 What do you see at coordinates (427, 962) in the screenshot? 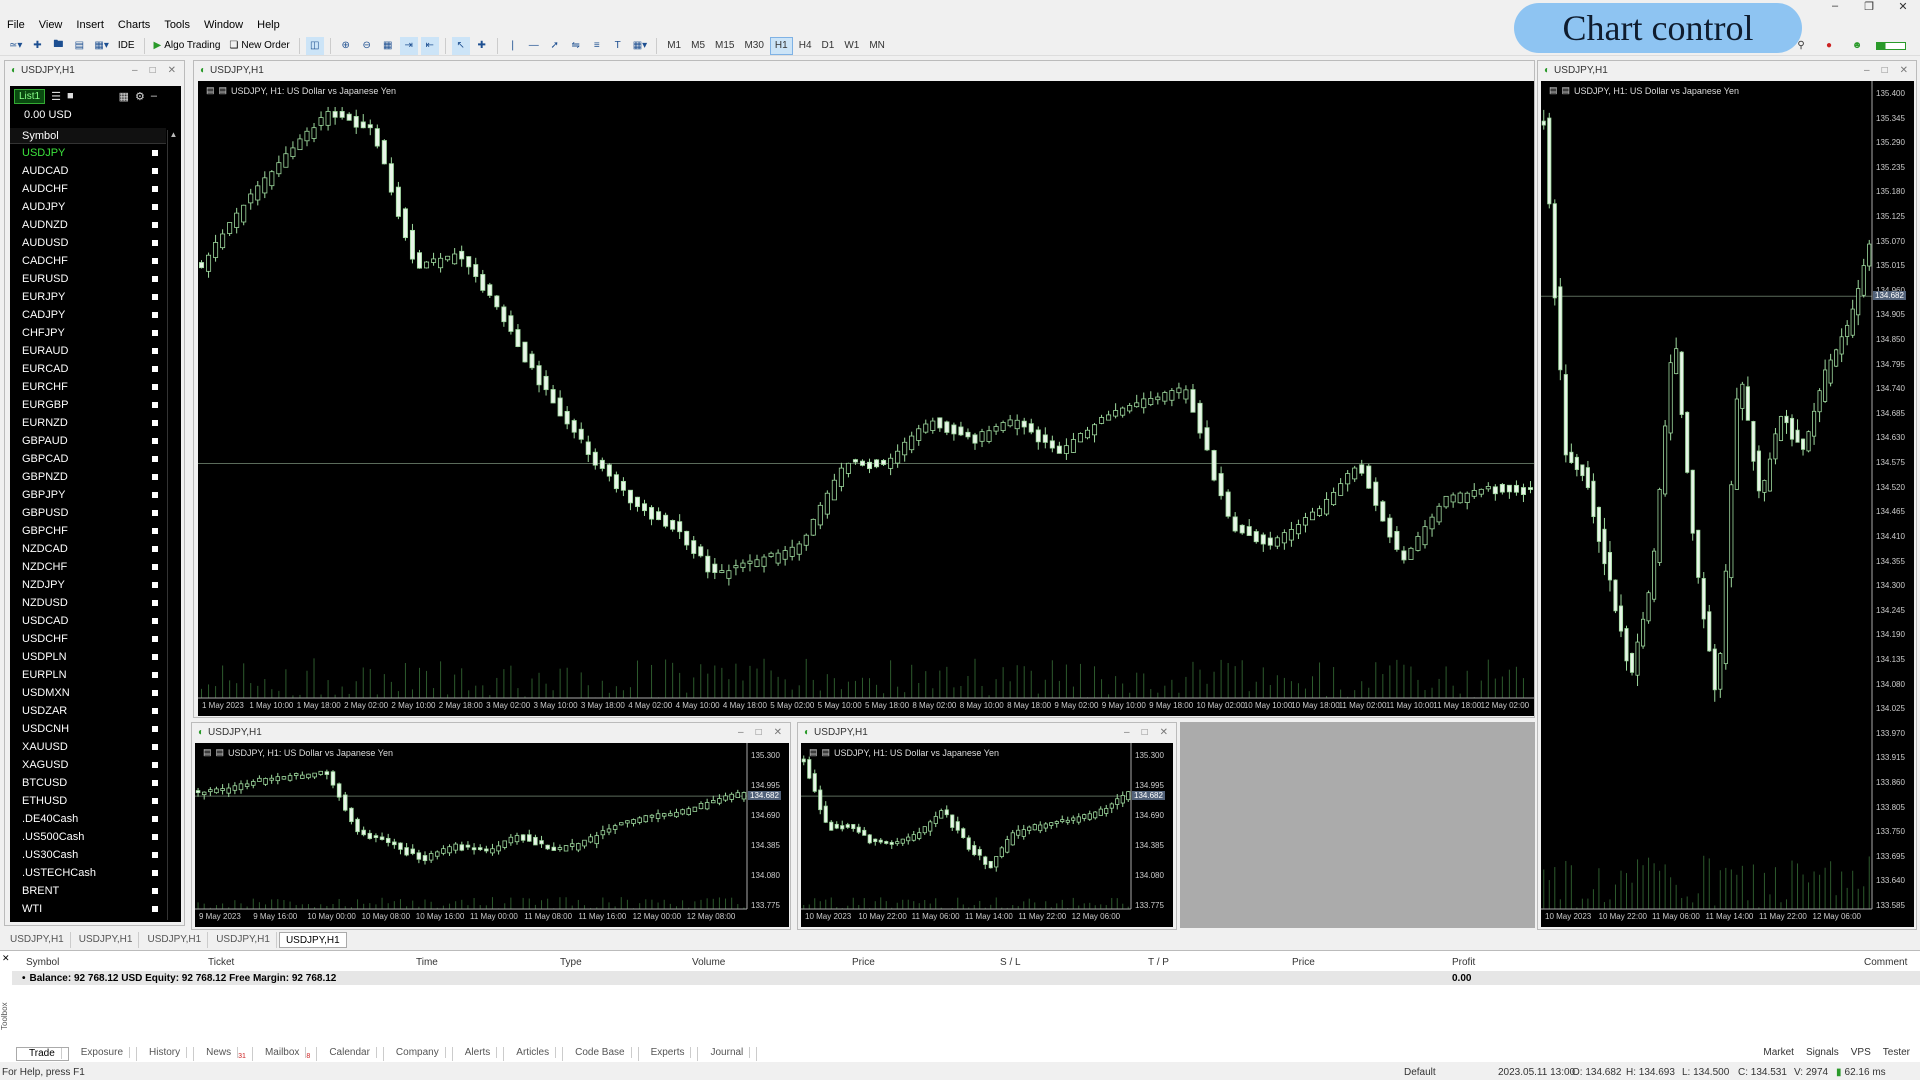
I see `column-header: Time` at bounding box center [427, 962].